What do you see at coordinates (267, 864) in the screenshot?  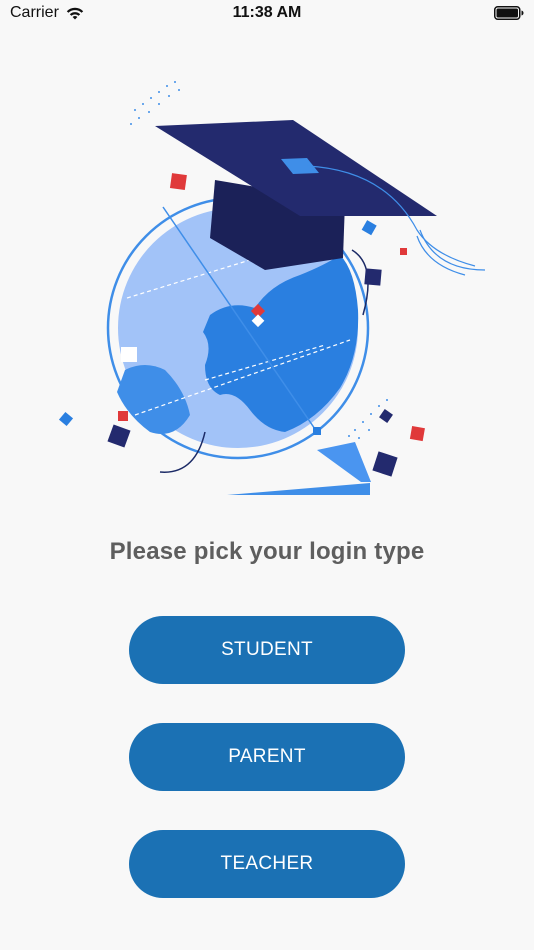 I see `teacher-login-button: TEACHER` at bounding box center [267, 864].